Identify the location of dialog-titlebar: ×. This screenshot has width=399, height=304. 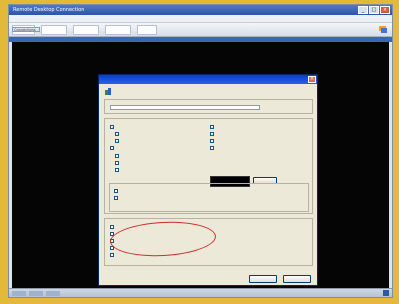
(208, 79).